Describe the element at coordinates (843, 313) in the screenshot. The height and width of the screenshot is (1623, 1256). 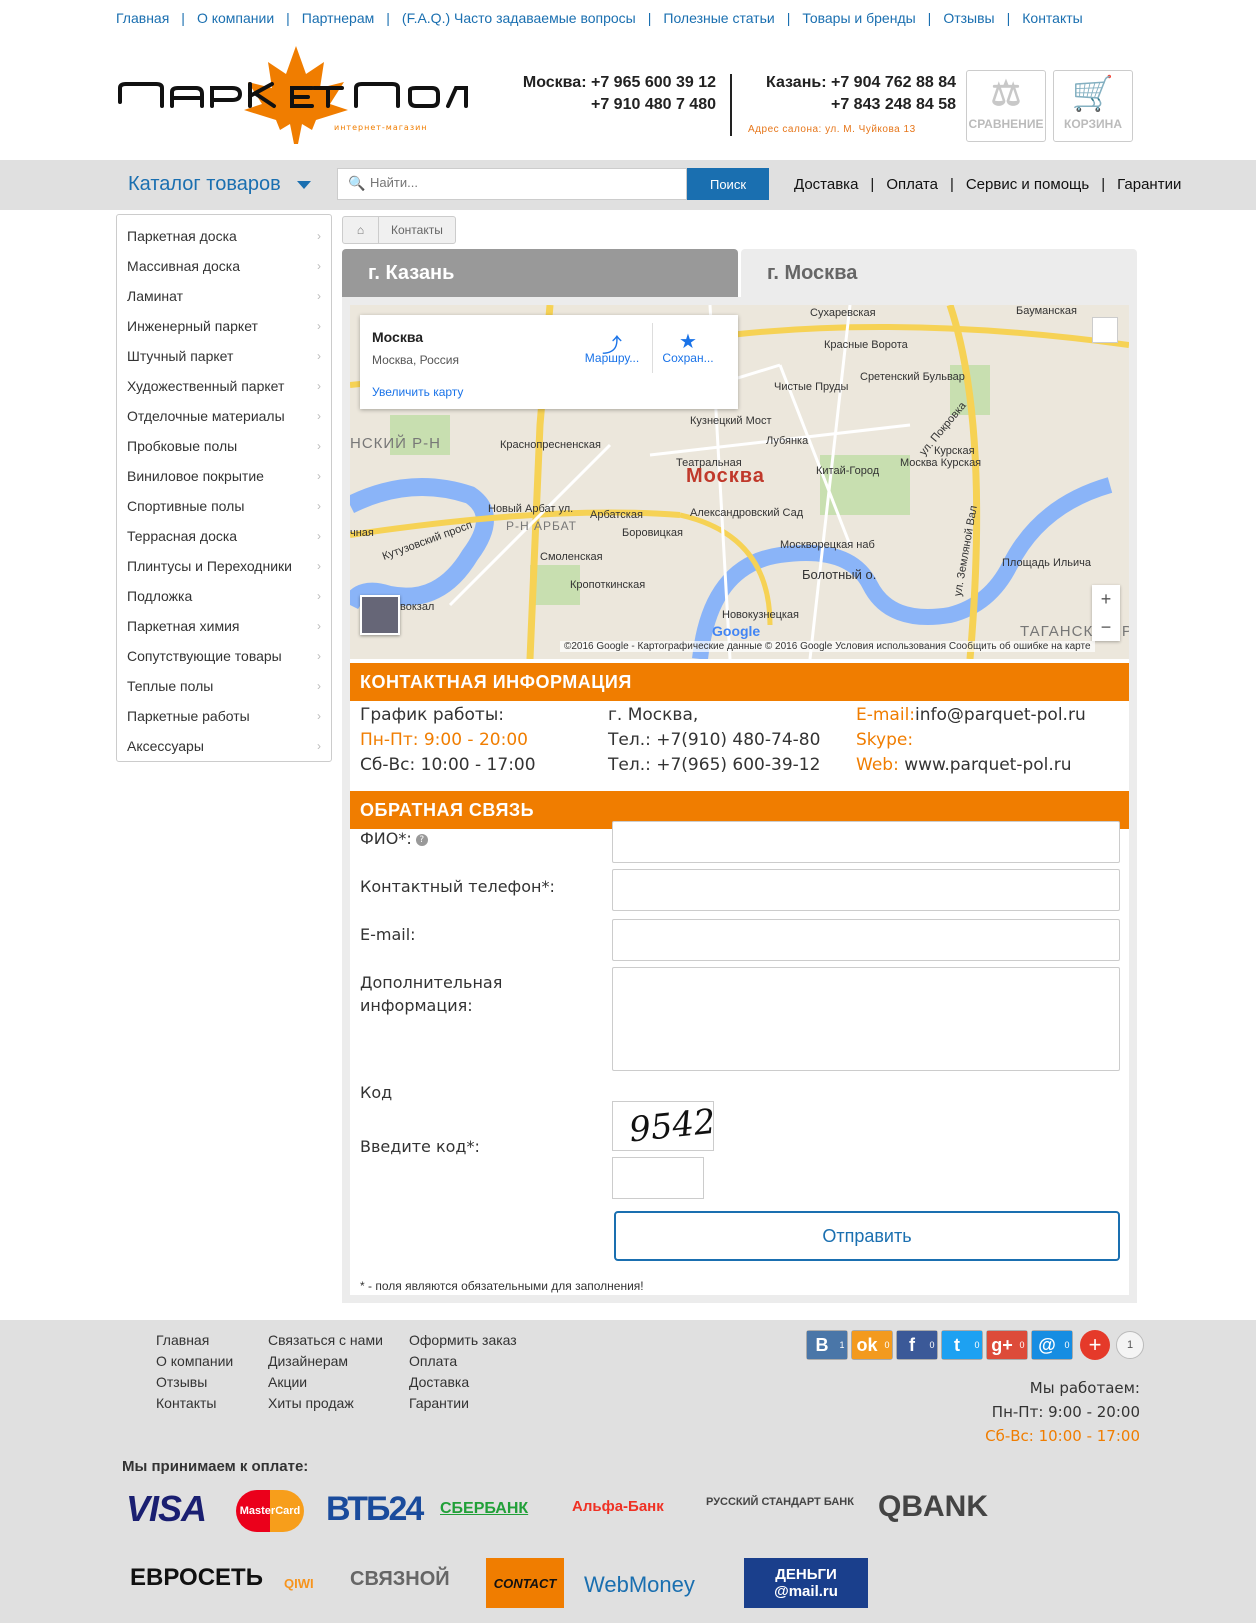
I see `map-label: Сухаревская` at that location.